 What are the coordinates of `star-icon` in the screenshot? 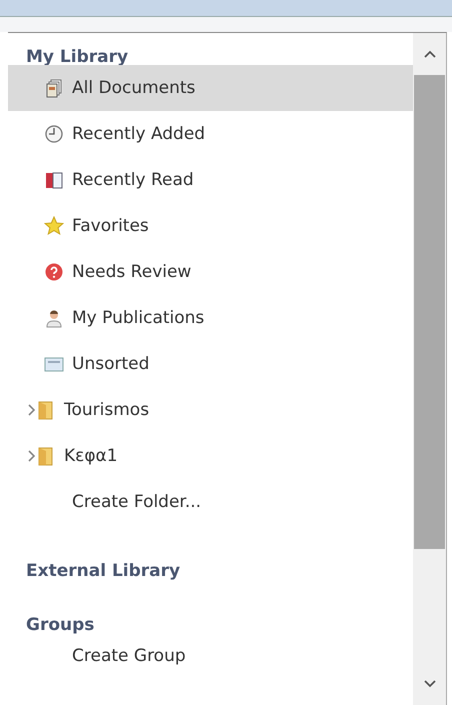 It's located at (54, 226).